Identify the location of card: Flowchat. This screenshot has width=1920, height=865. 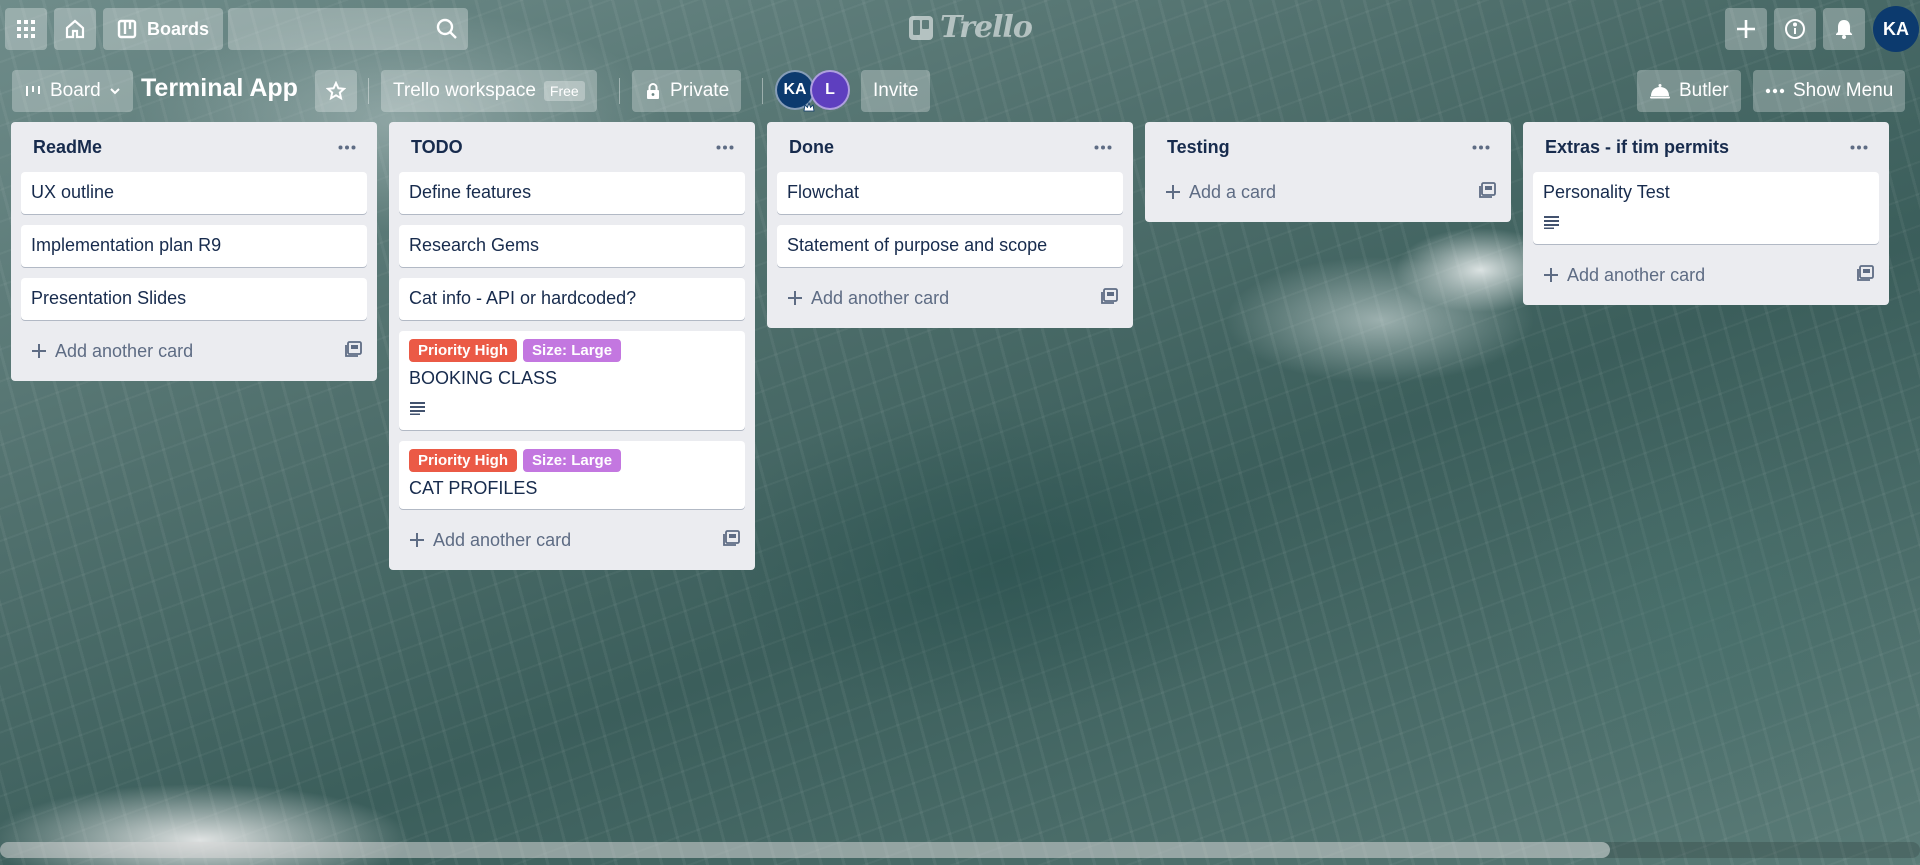
(950, 193).